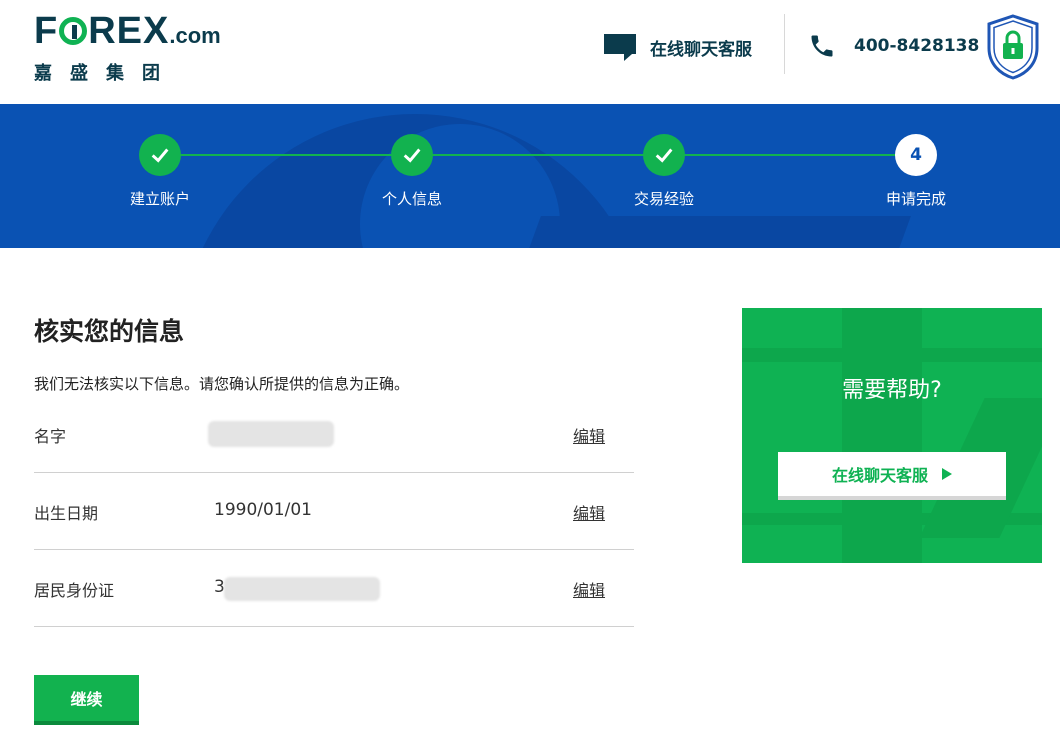 This screenshot has width=1060, height=745. I want to click on info-row-name: 名字 编辑, so click(334, 447).